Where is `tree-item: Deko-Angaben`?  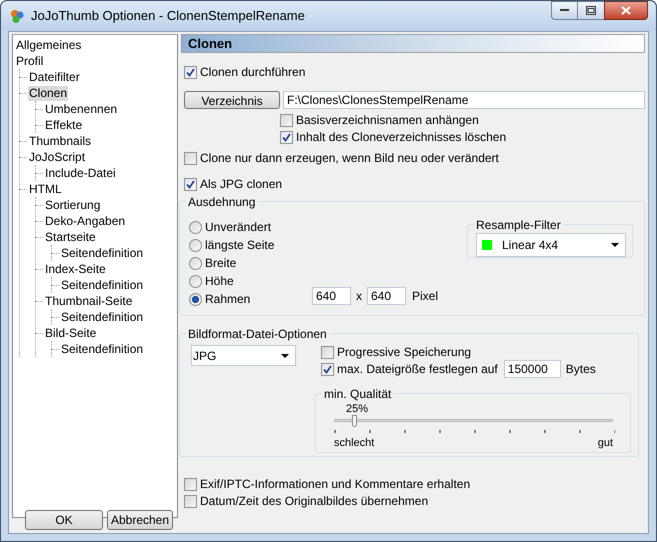
tree-item: Deko-Angaben is located at coordinates (85, 221).